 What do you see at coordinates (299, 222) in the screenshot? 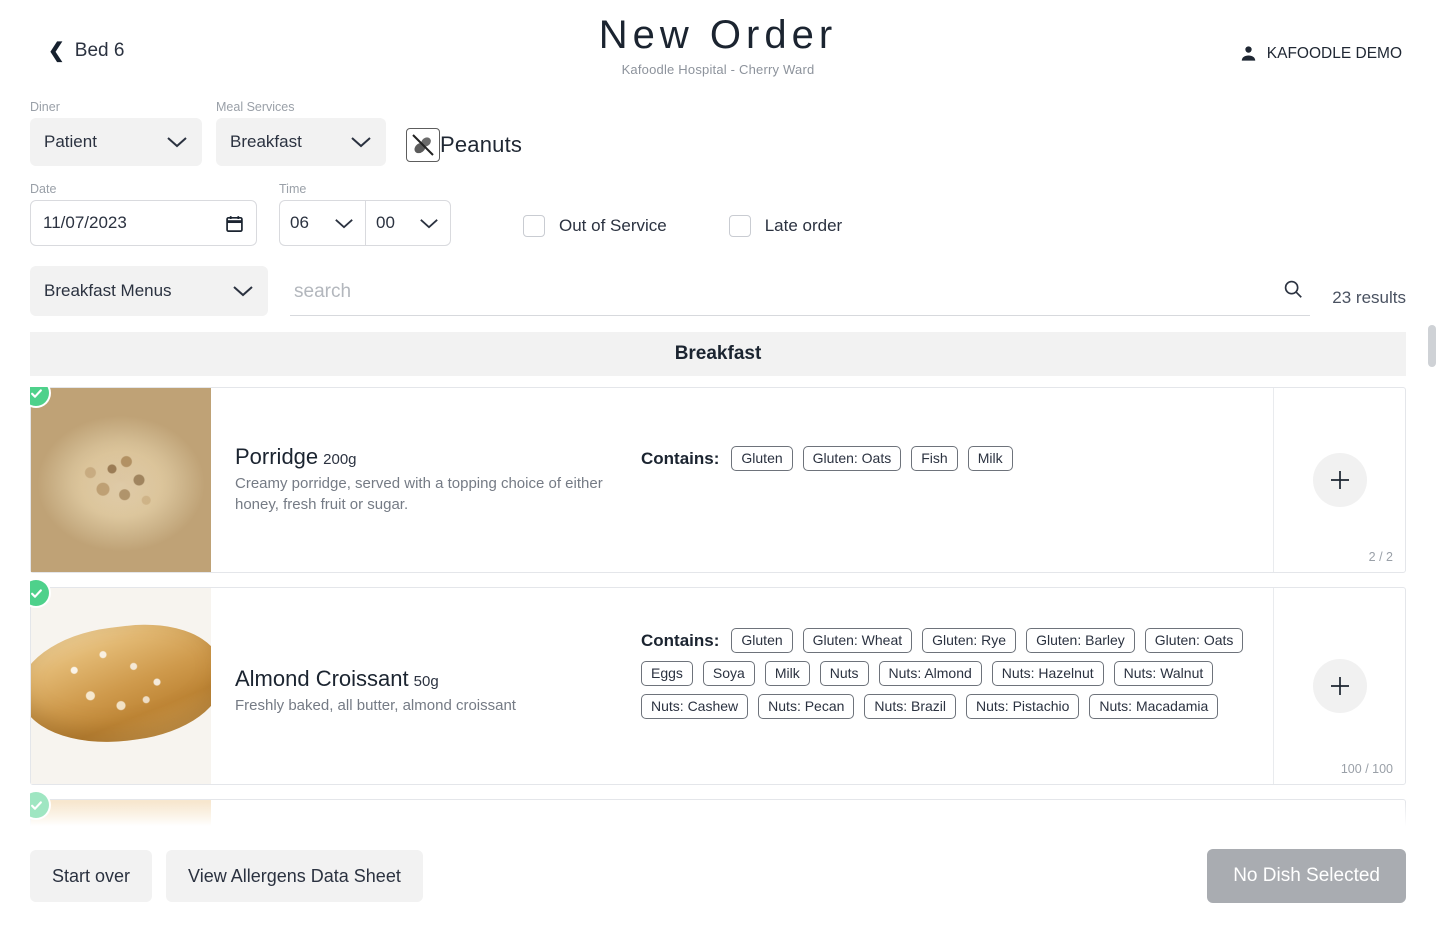
I see `time-hour-value: 06` at bounding box center [299, 222].